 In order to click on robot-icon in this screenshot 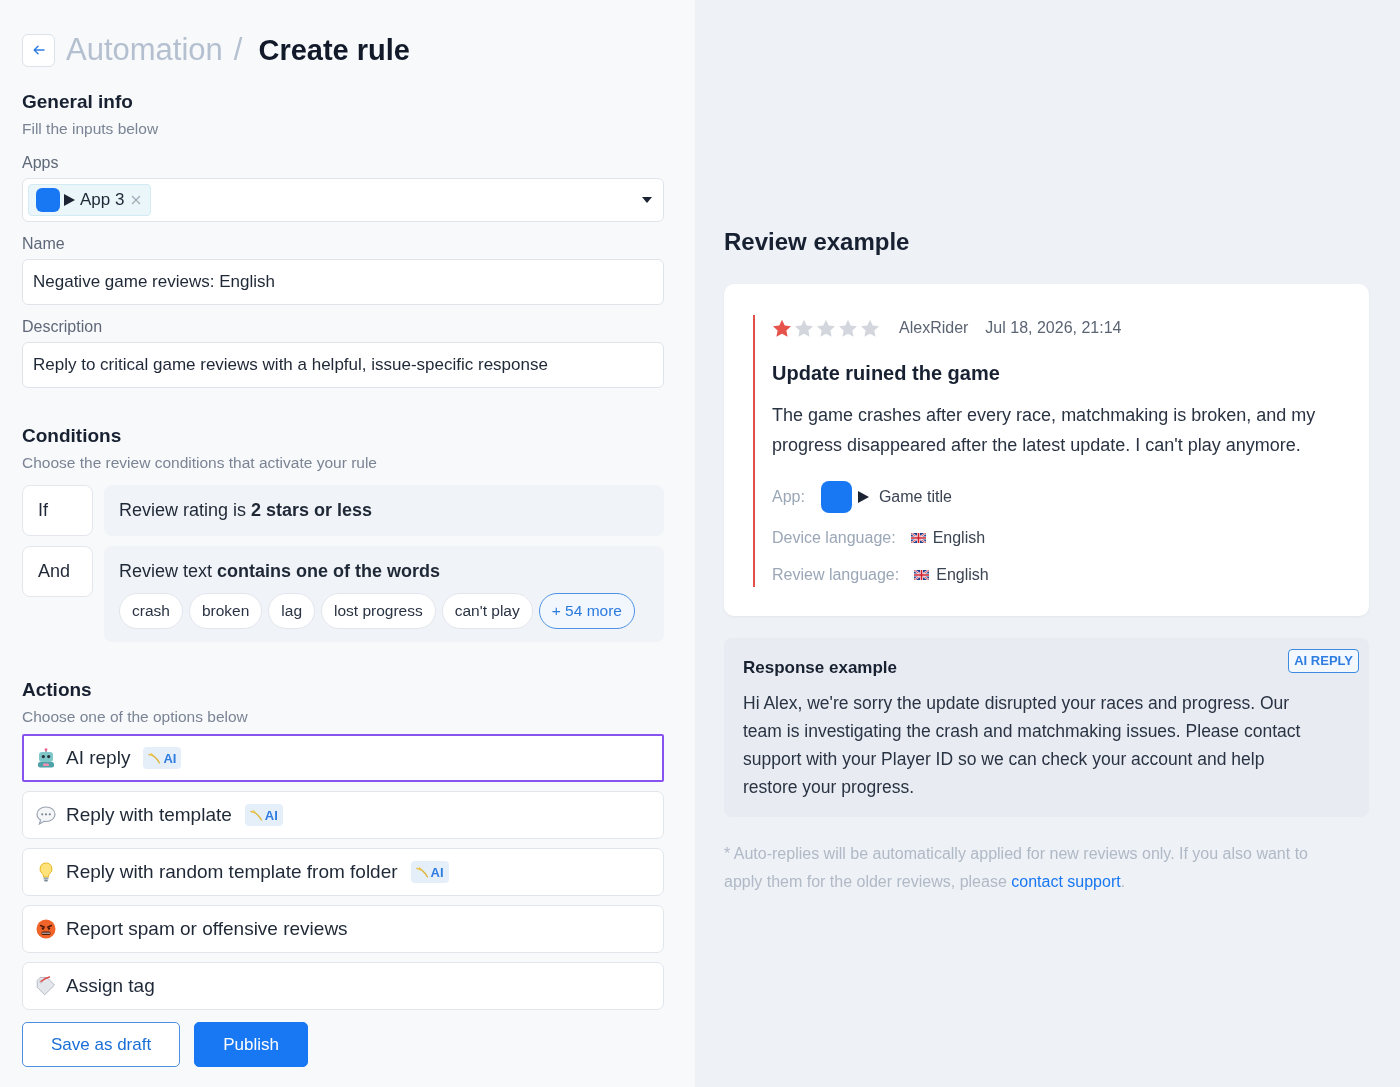, I will do `click(46, 758)`.